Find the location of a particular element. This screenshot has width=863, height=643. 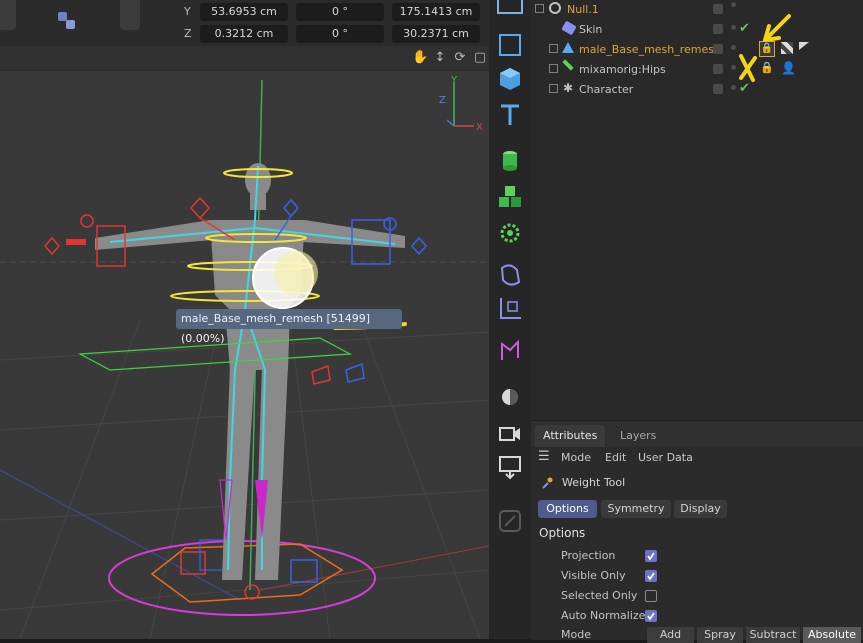

tab-attributes: Attributes is located at coordinates (570, 435).